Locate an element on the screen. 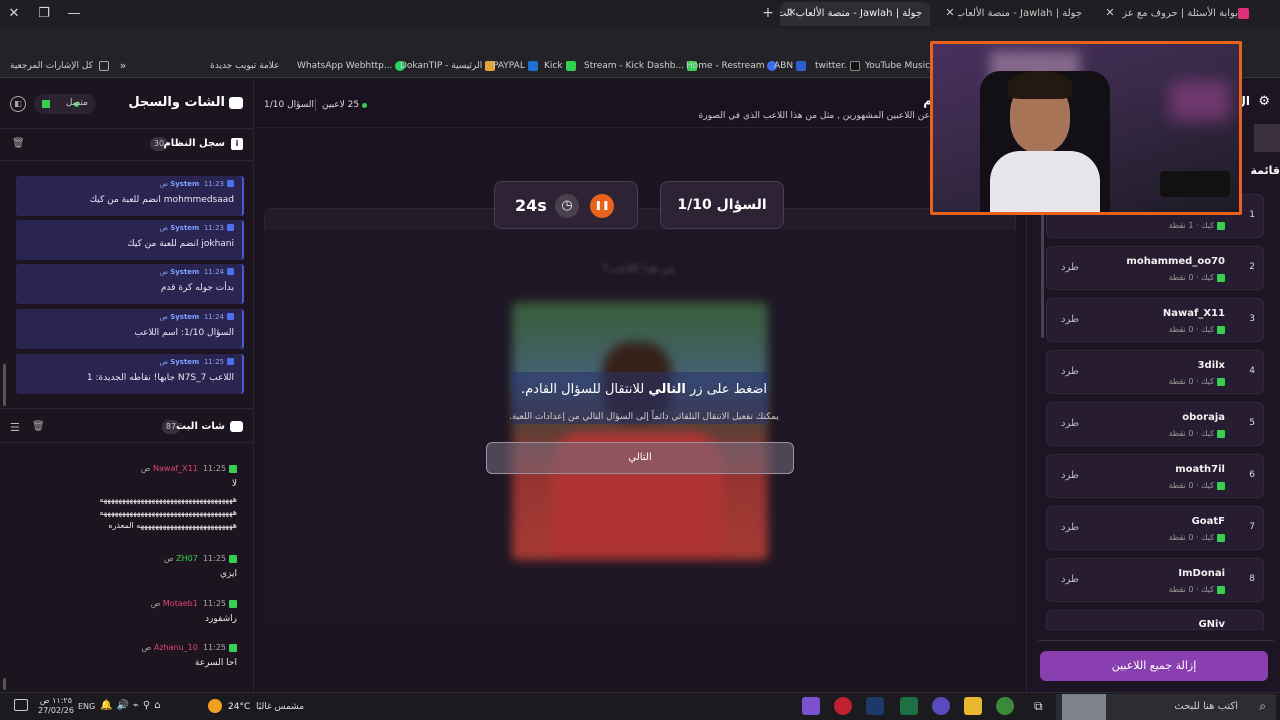 This screenshot has height=720, width=1280. tab-jawlah-1: جولة | Jawlah - منصة الألعاب الت is located at coordinates (1024, 14).